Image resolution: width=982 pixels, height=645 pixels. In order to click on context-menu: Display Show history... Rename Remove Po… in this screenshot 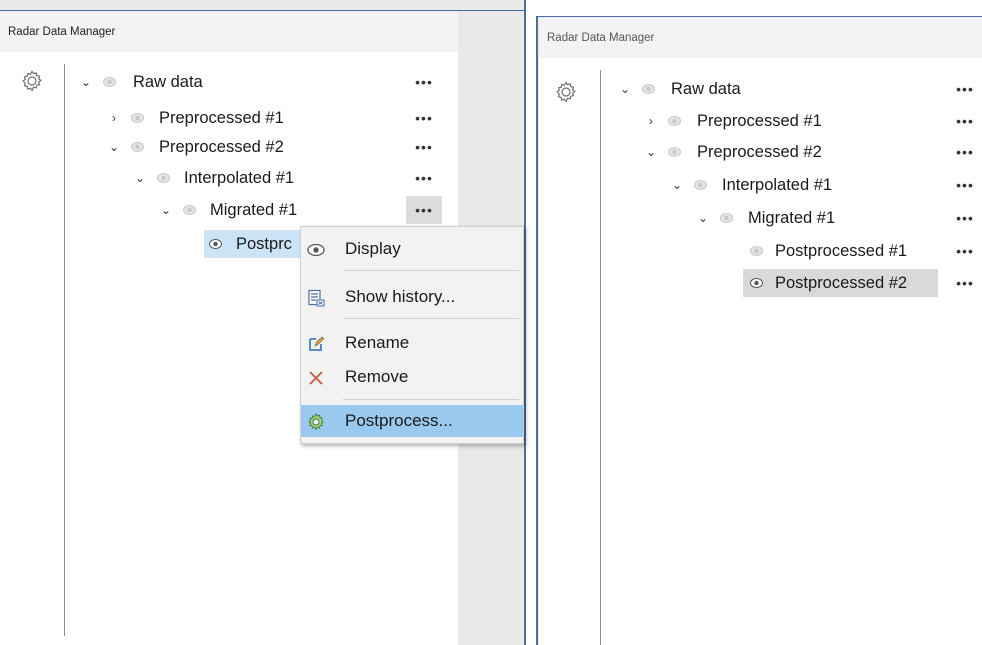, I will do `click(412, 335)`.